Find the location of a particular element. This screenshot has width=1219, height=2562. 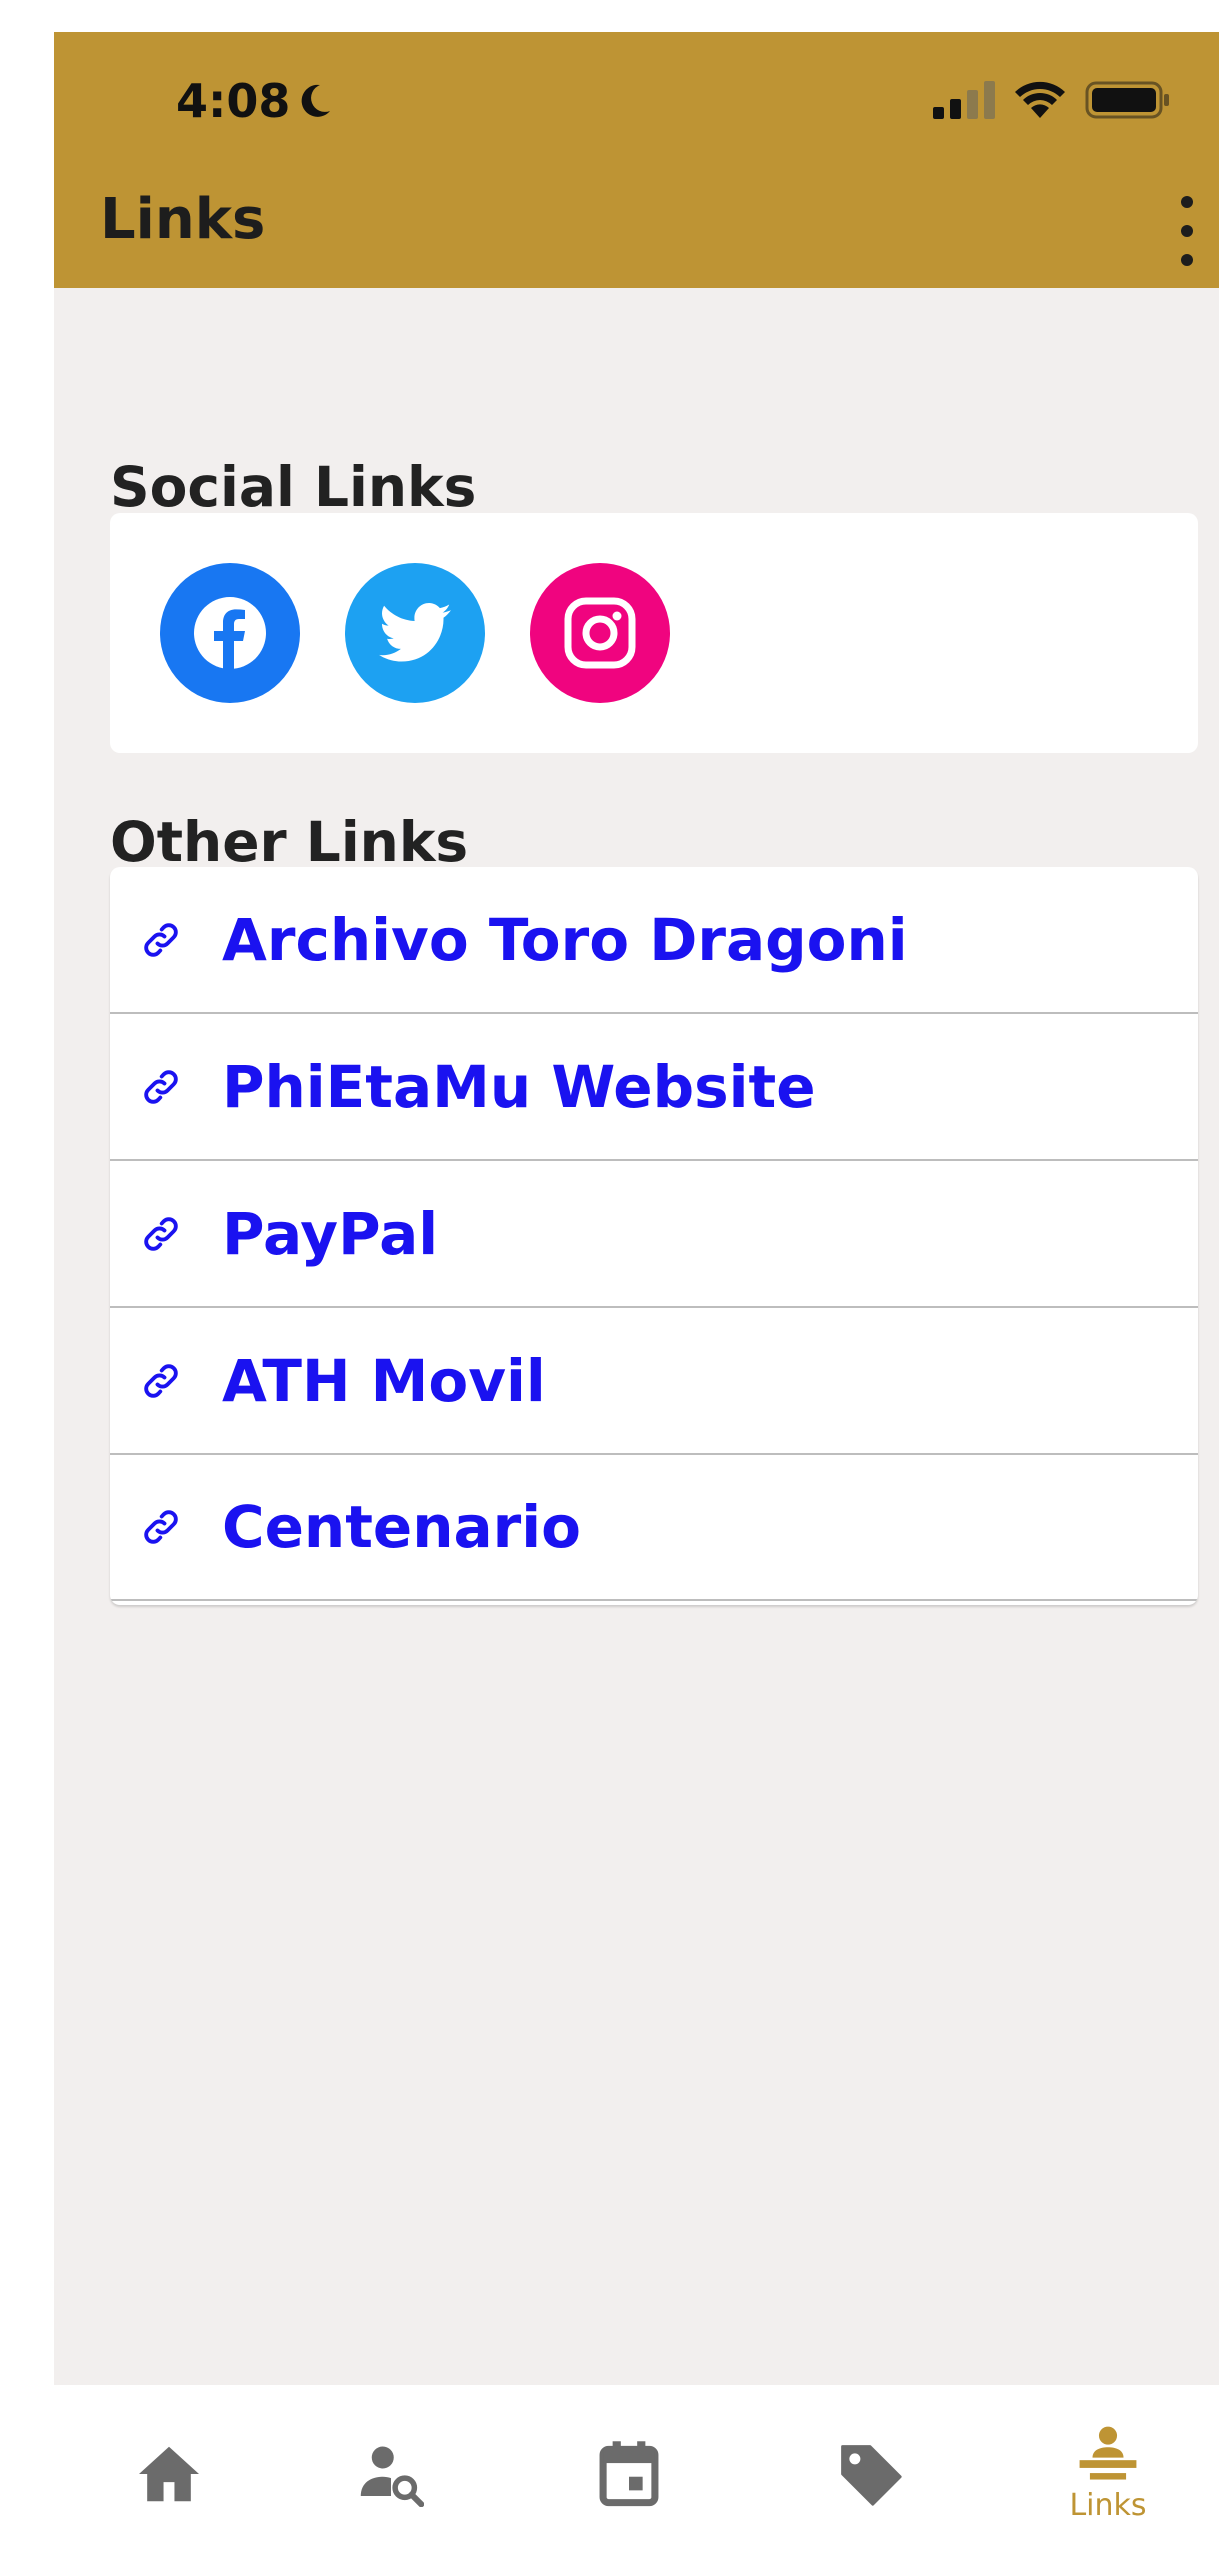

tag-icon is located at coordinates (870, 2474).